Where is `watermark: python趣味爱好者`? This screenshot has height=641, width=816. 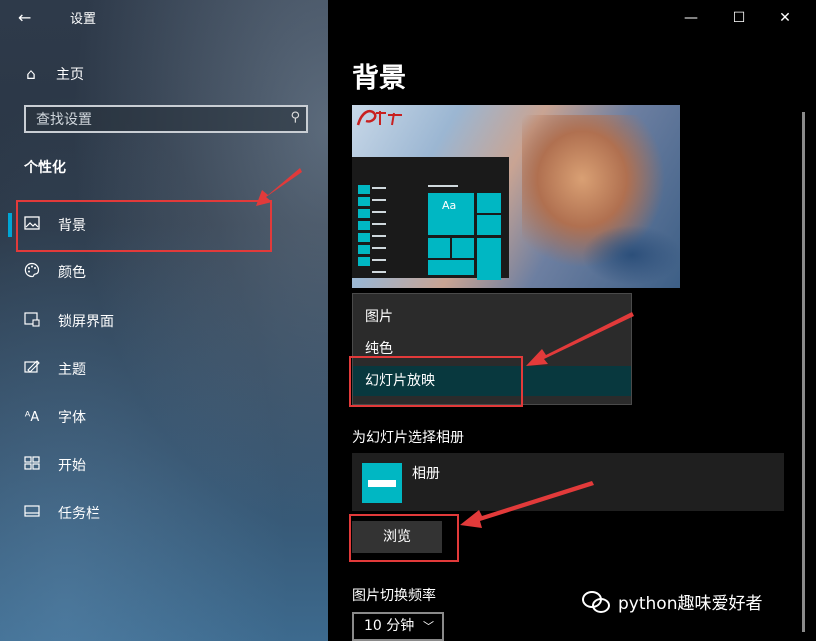 watermark: python趣味爱好者 is located at coordinates (672, 601).